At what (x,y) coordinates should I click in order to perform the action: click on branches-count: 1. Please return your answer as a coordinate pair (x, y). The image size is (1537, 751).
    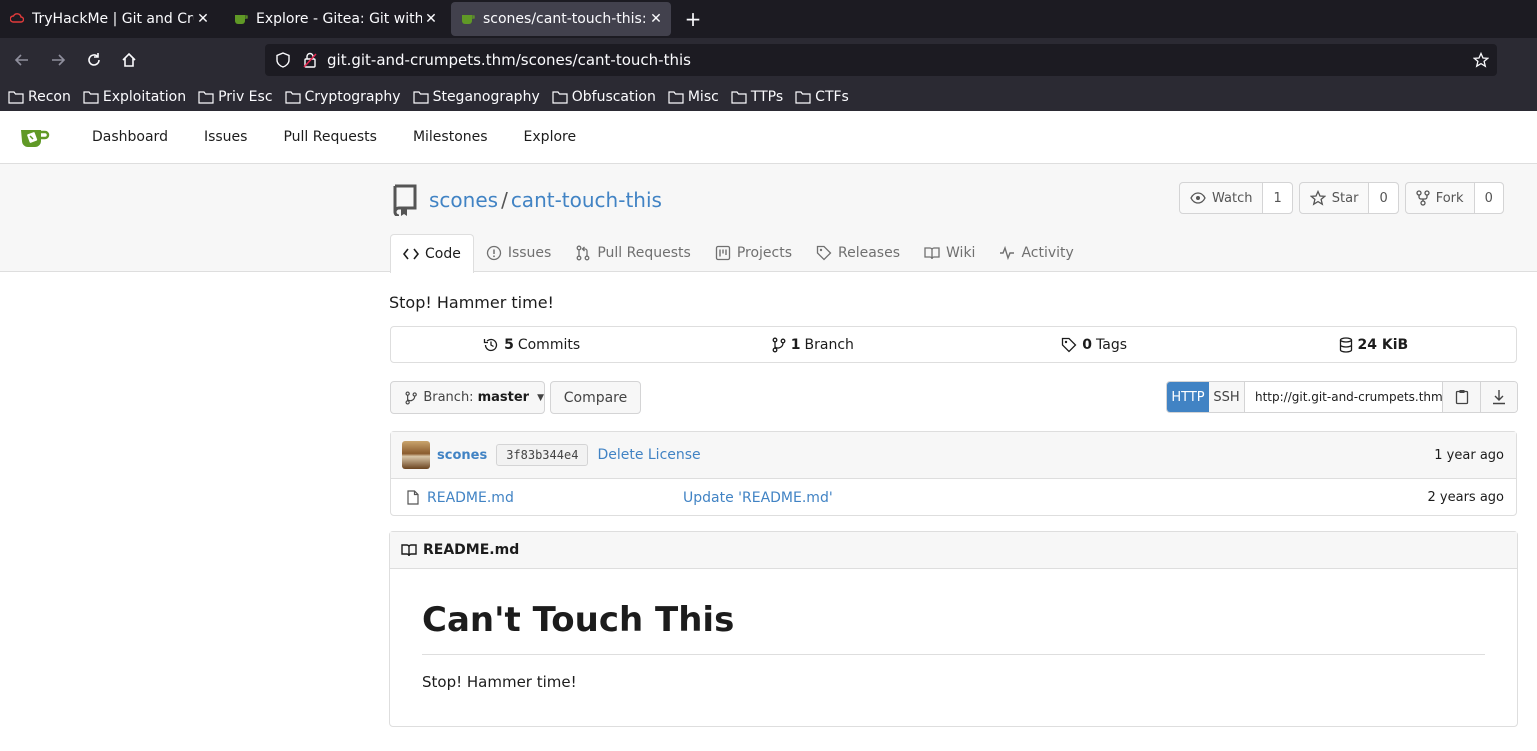
    Looking at the image, I should click on (795, 344).